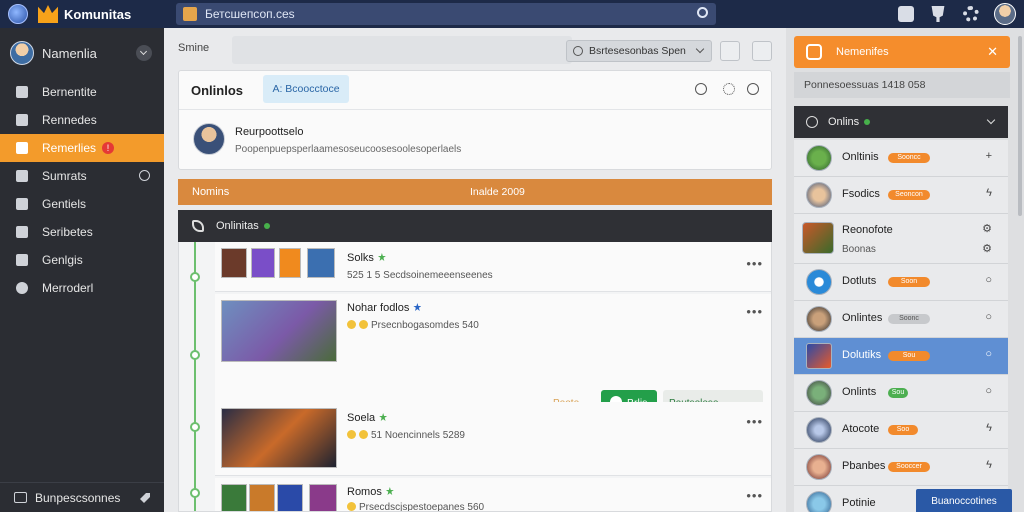 Image resolution: width=1024 pixels, height=512 pixels. I want to click on sidebar-footer: Bunpescsonnes, so click(82, 497).